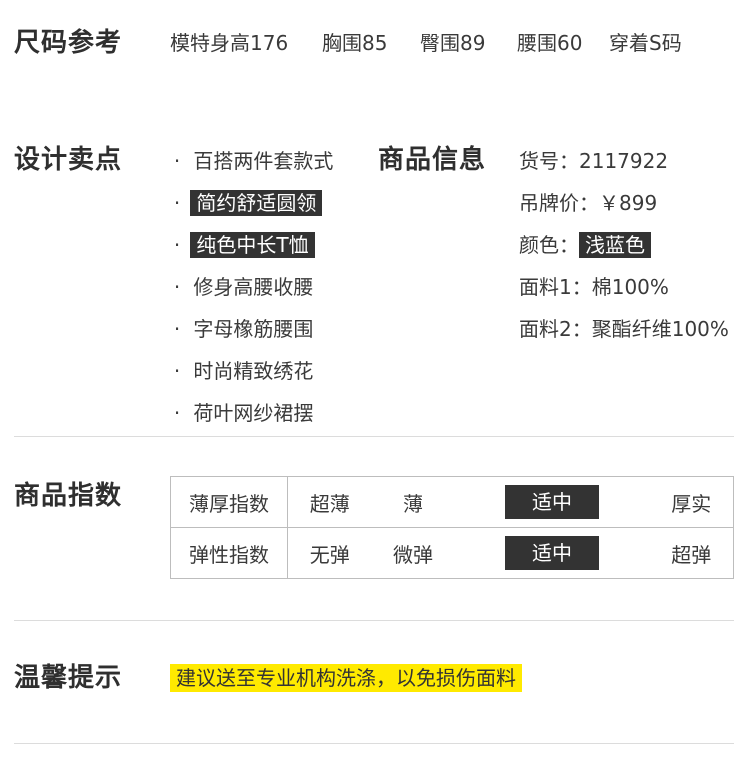  I want to click on index-row-label: 弹性指数, so click(229, 553).